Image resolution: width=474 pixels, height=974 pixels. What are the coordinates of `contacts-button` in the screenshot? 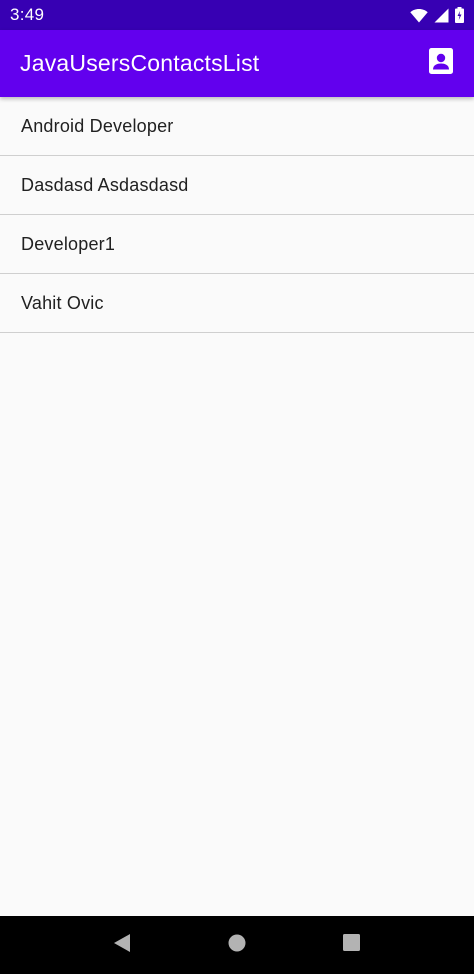 It's located at (441, 64).